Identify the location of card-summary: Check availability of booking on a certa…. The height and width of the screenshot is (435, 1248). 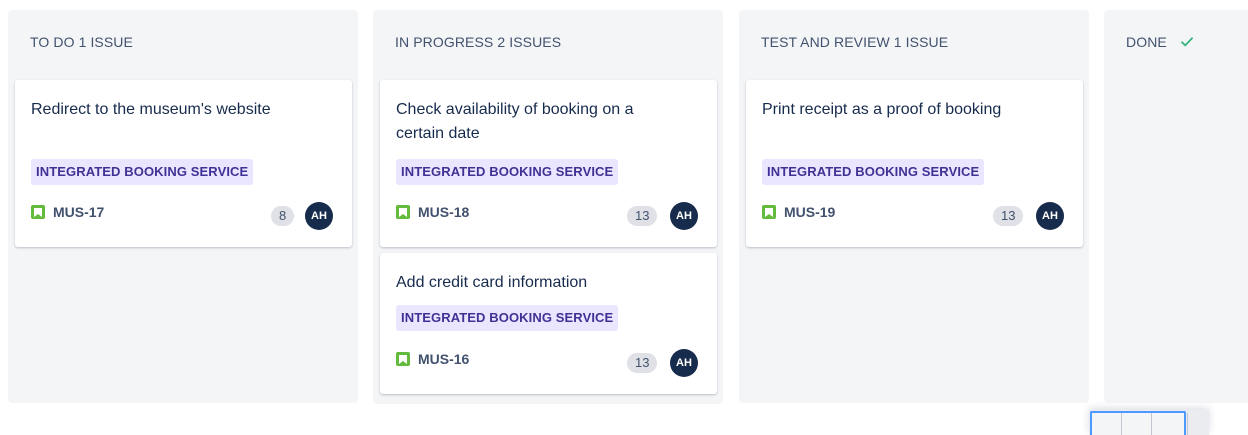
(515, 121).